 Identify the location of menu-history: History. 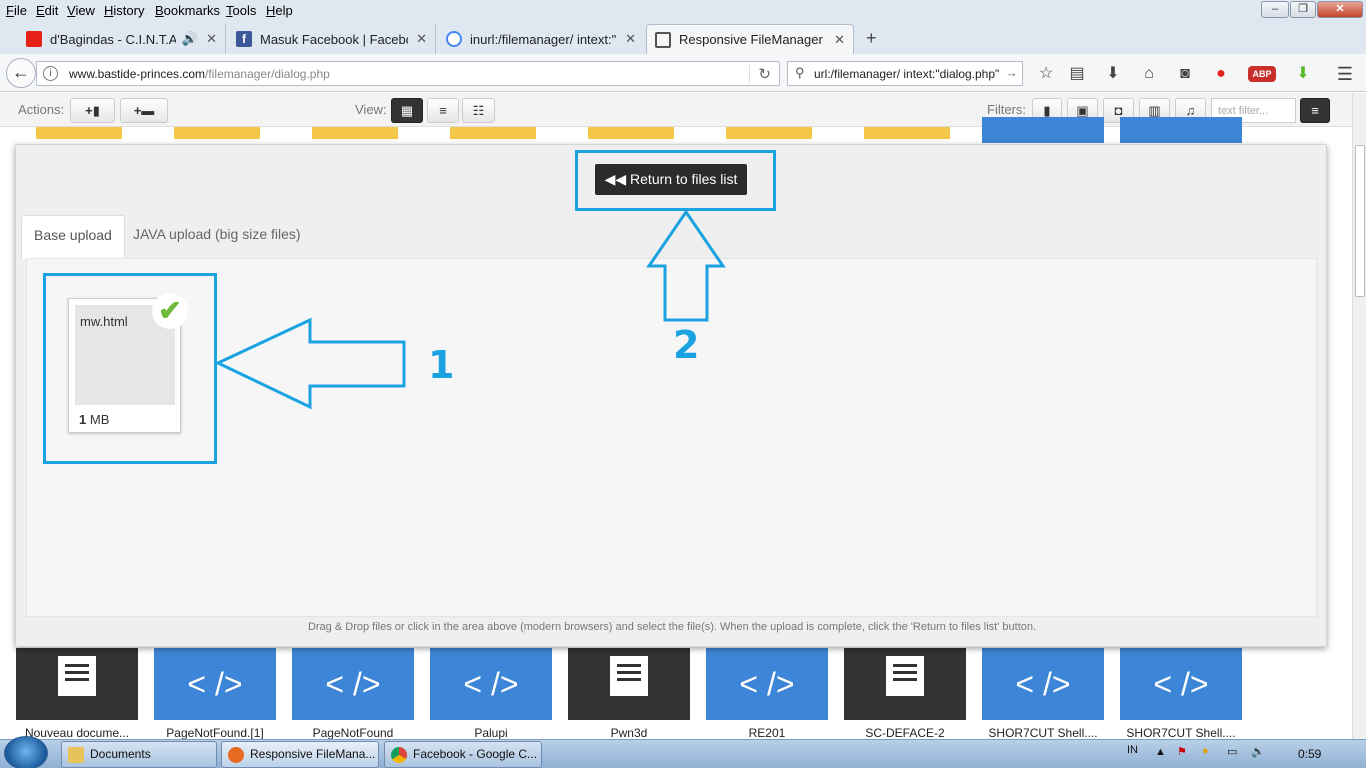
(124, 10).